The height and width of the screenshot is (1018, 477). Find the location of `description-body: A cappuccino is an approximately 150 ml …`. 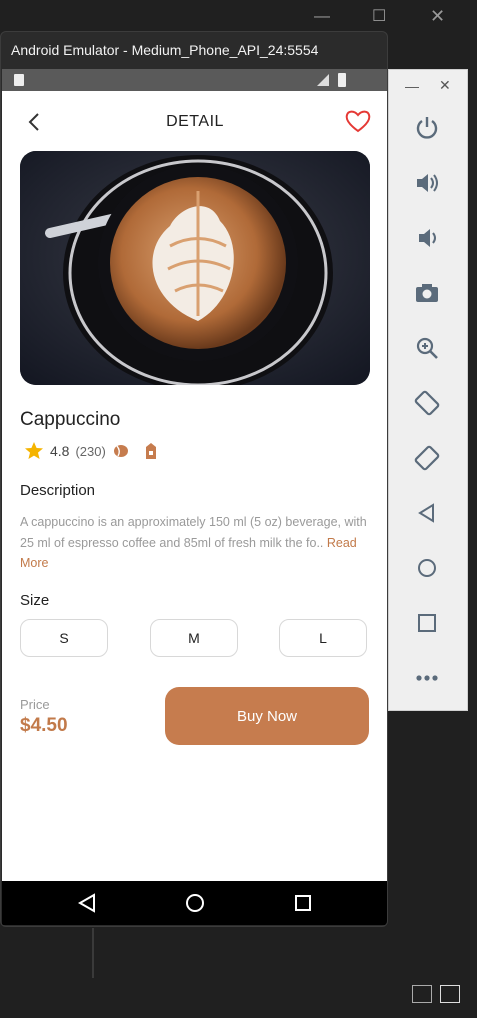

description-body: A cappuccino is an approximately 150 ml … is located at coordinates (193, 532).